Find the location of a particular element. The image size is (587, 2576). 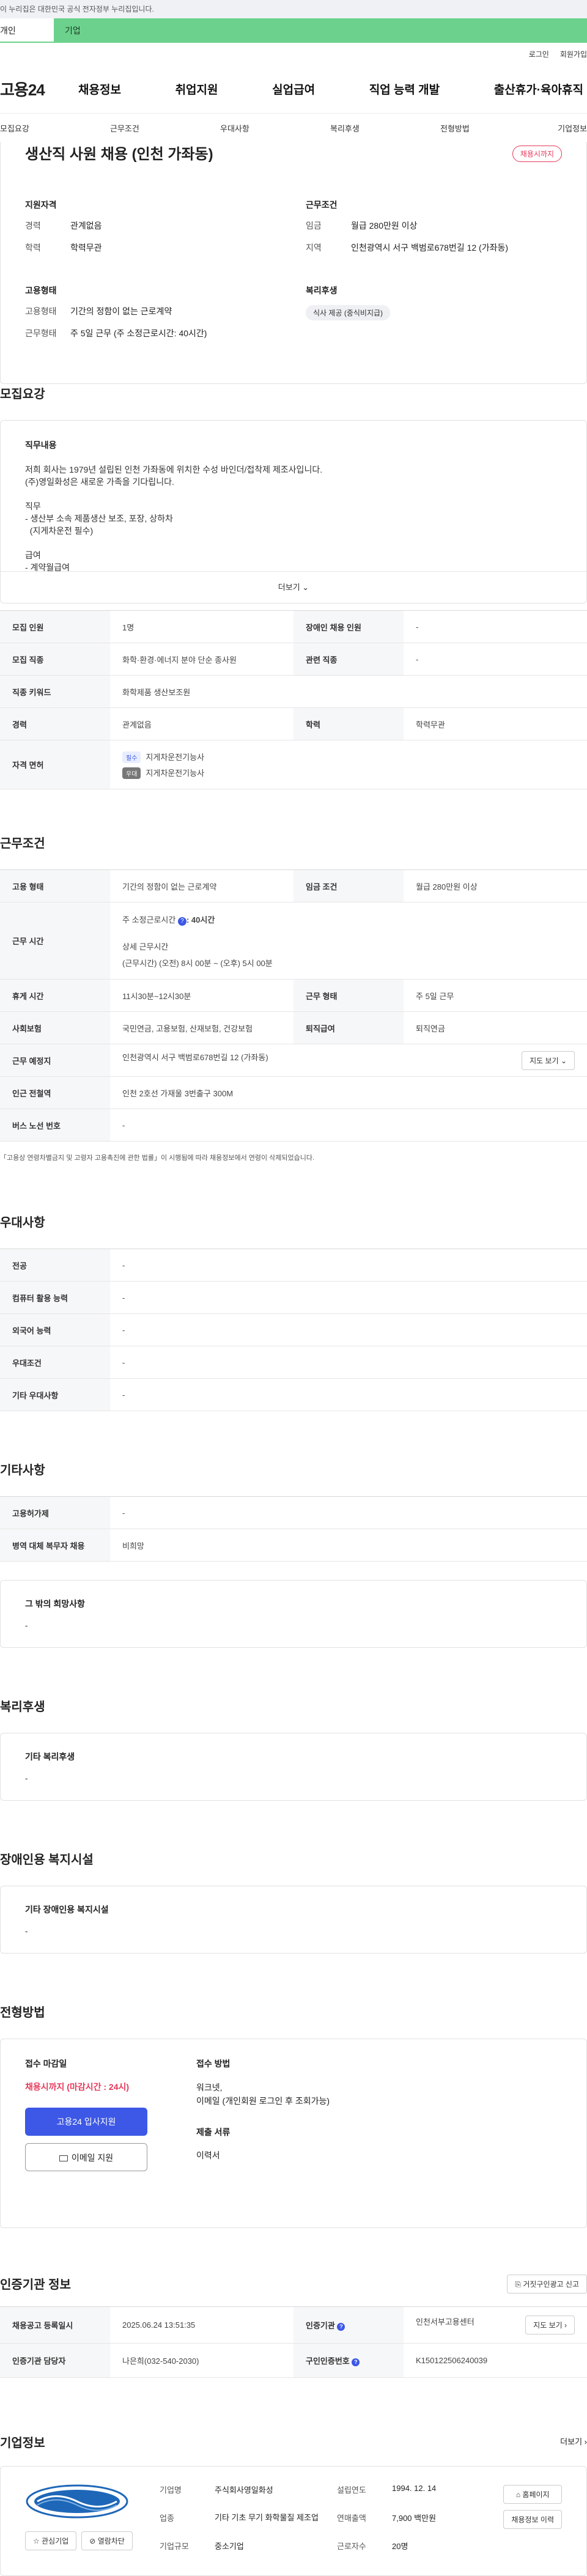

company-field-label: 업종 is located at coordinates (167, 2518).